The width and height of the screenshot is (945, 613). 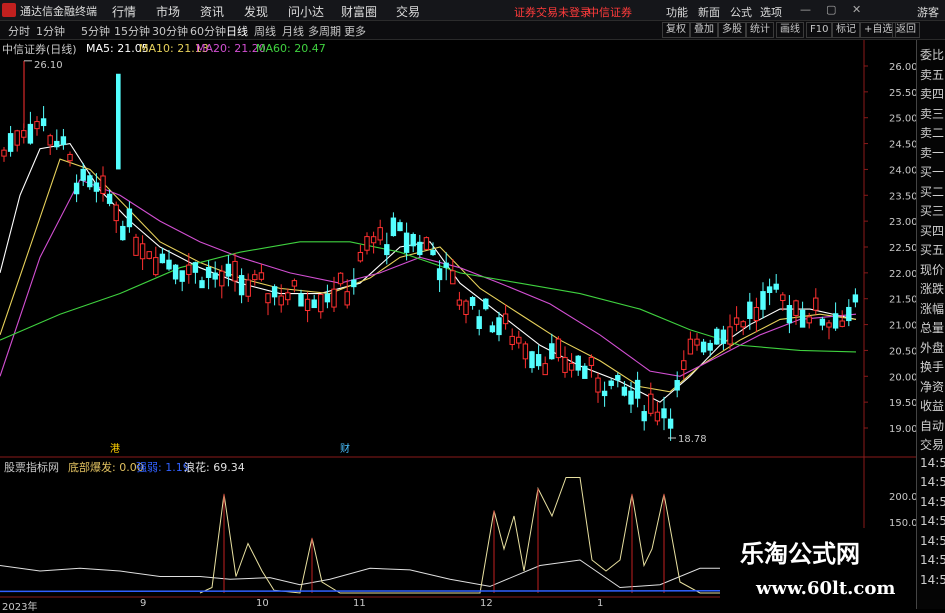 I want to click on quote-panel-item: 买五, so click(x=932, y=250).